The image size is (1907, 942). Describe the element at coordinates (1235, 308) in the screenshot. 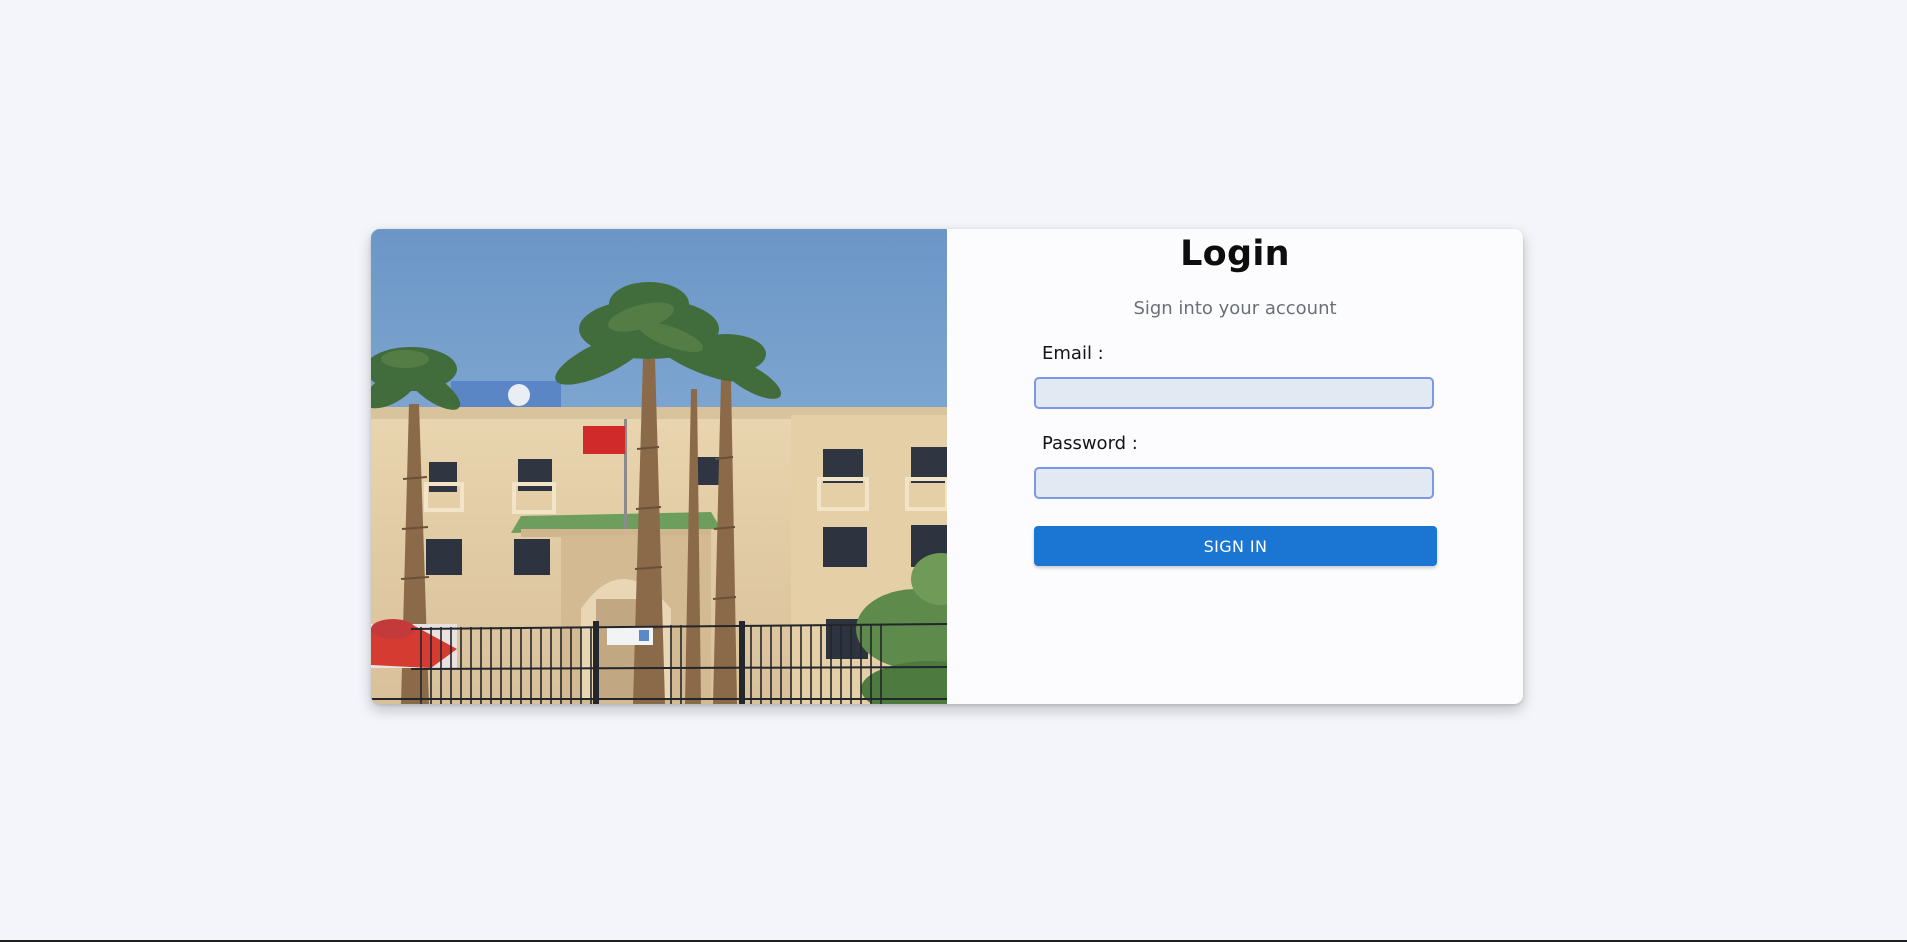

I see `login-subtitle: Sign into your account` at that location.